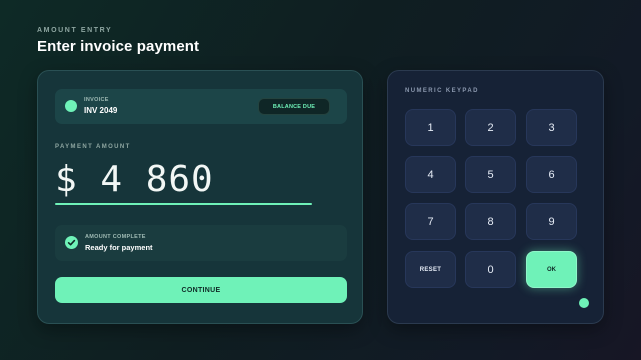 The width and height of the screenshot is (641, 360). Describe the element at coordinates (93, 147) in the screenshot. I see `payment-amount-label: PAYMENT AMOUNT` at that location.